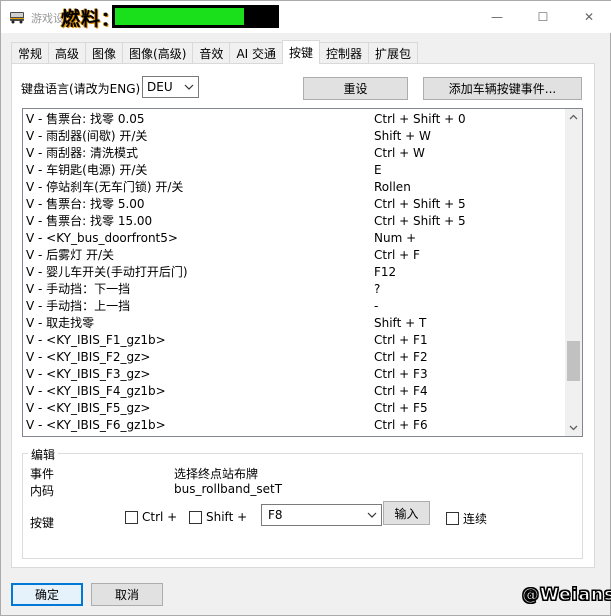 Image resolution: width=611 pixels, height=616 pixels. Describe the element at coordinates (47, 594) in the screenshot. I see `ok-button: 确定` at that location.